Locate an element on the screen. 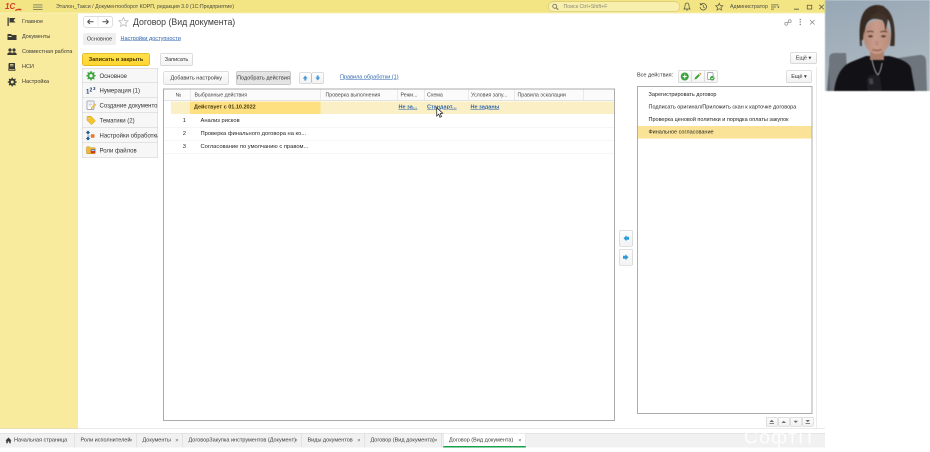 This screenshot has height=452, width=930. svg-text: 3 is located at coordinates (94, 88).